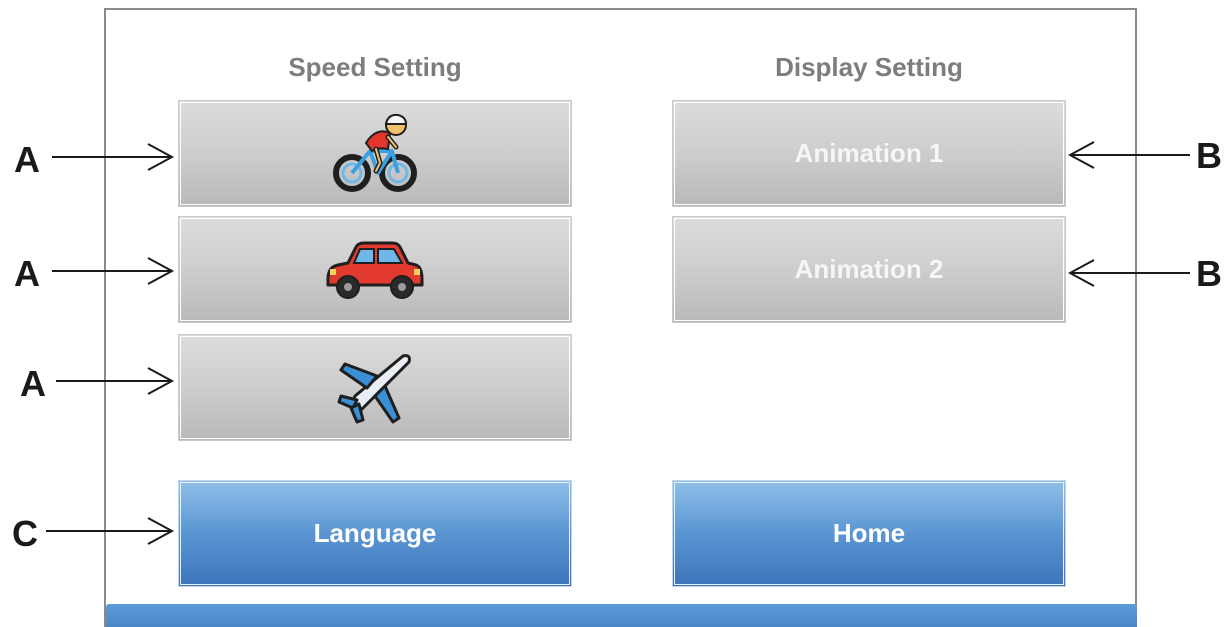  Describe the element at coordinates (25, 533) in the screenshot. I see `callout-c: C` at that location.